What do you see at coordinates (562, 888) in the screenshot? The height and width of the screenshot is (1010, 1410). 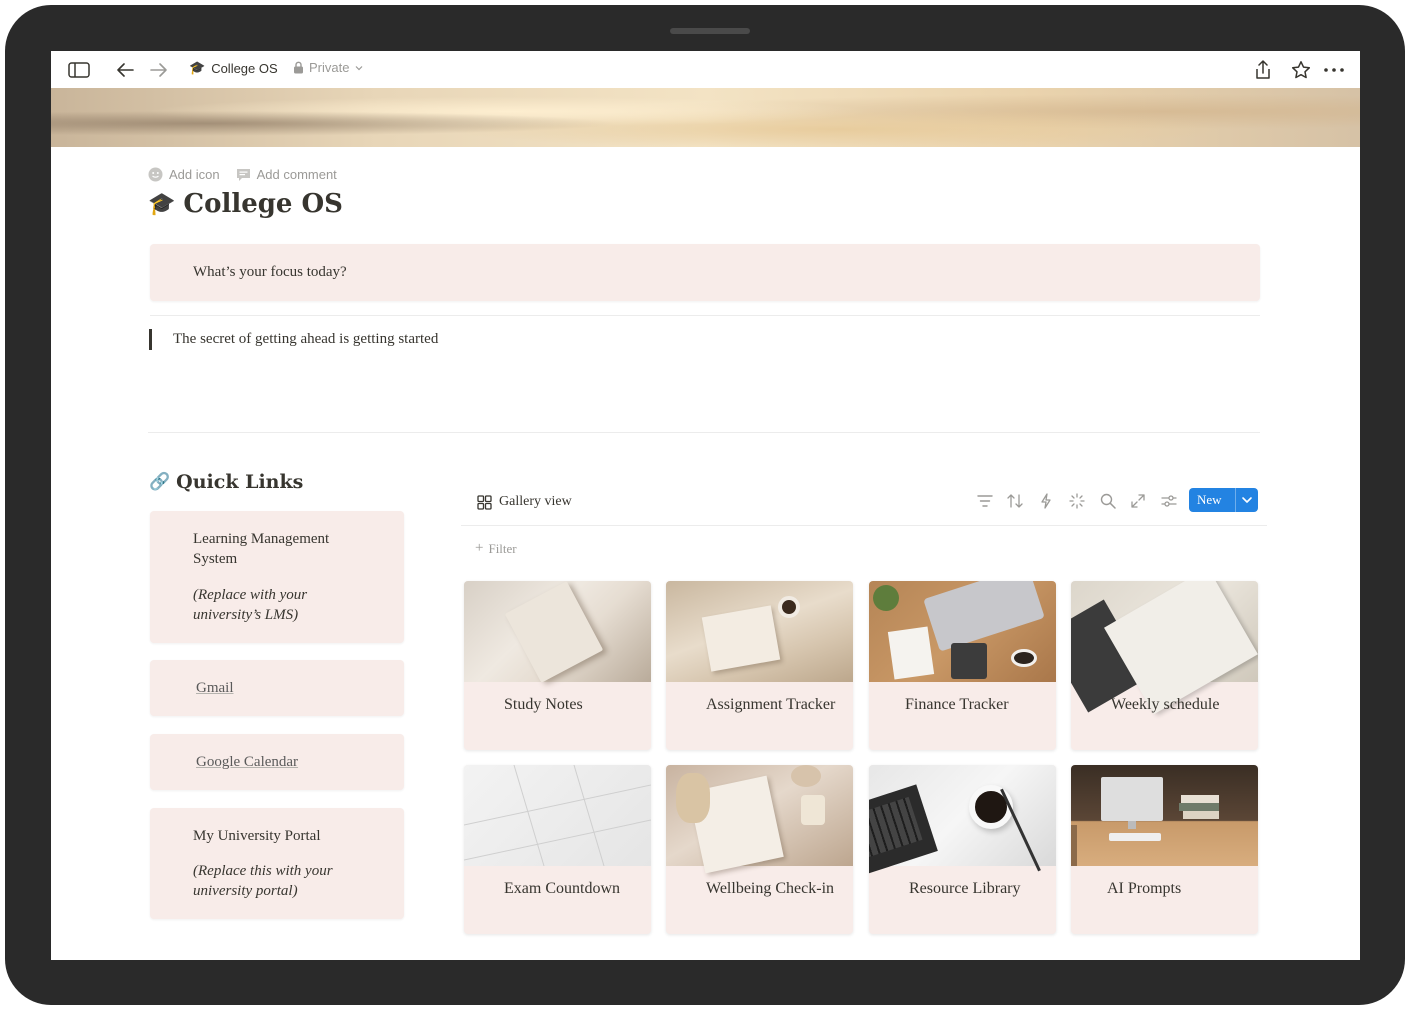 I see `card-title: Exam Countdown` at bounding box center [562, 888].